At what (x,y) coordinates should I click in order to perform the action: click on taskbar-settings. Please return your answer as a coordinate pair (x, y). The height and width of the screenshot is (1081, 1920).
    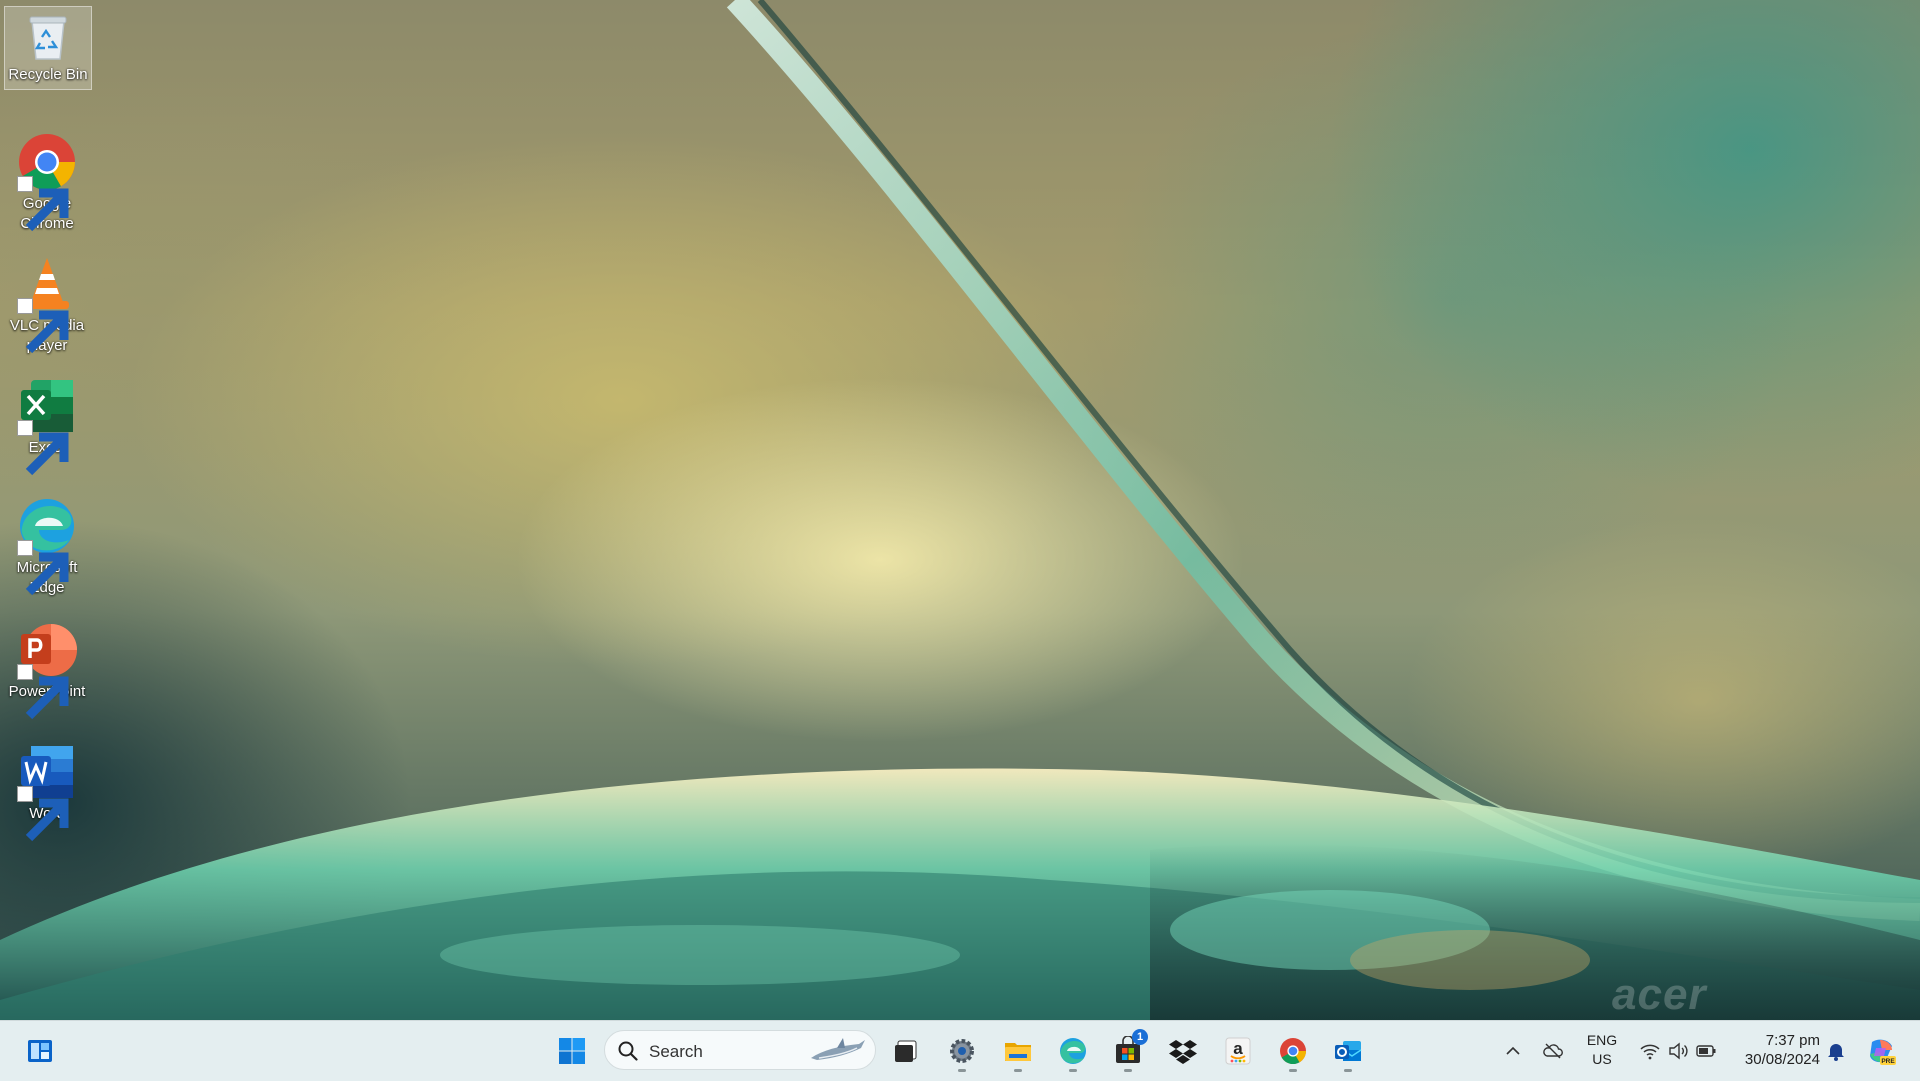
    Looking at the image, I should click on (962, 1051).